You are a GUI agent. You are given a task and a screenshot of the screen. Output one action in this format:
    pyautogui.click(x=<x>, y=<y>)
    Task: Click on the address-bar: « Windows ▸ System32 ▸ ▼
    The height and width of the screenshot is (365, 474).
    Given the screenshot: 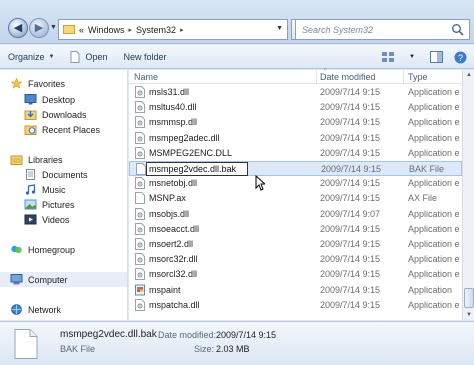 What is the action you would take?
    pyautogui.click(x=173, y=29)
    